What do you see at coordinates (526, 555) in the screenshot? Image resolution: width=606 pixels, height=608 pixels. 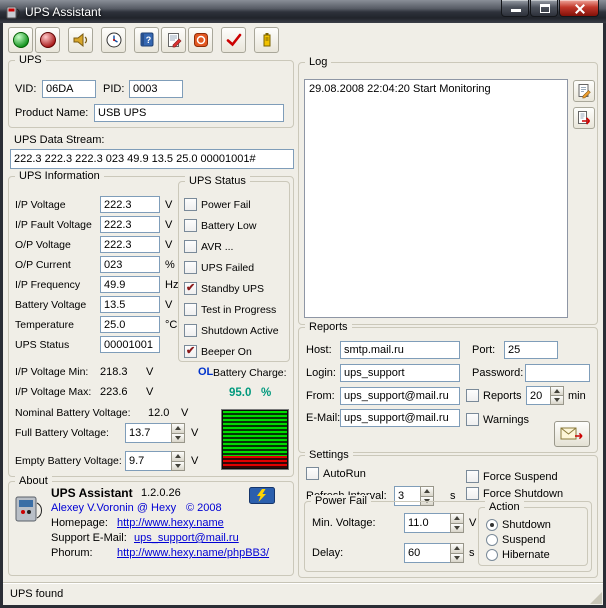 I see `hibernate-radio-label: Hibernate` at bounding box center [526, 555].